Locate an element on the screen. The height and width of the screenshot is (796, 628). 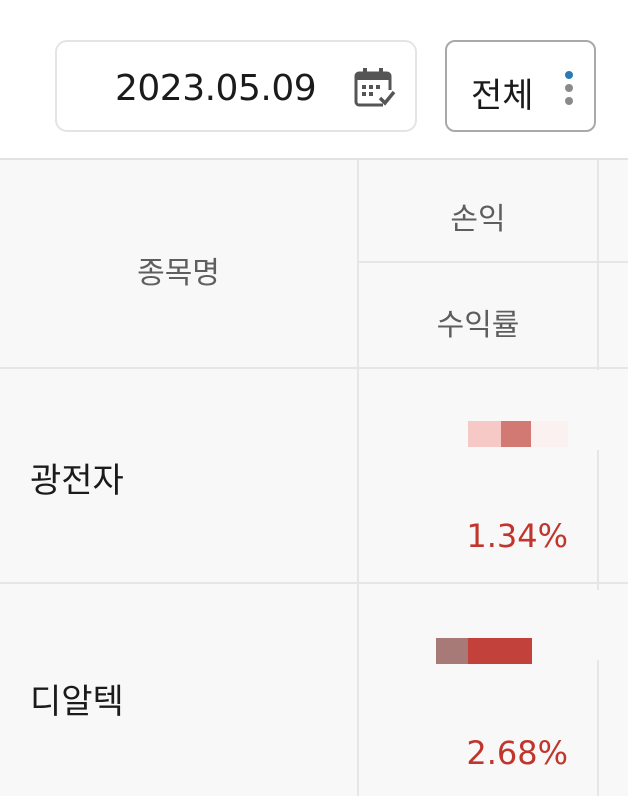
header-pnl: 손익 is located at coordinates (478, 219).